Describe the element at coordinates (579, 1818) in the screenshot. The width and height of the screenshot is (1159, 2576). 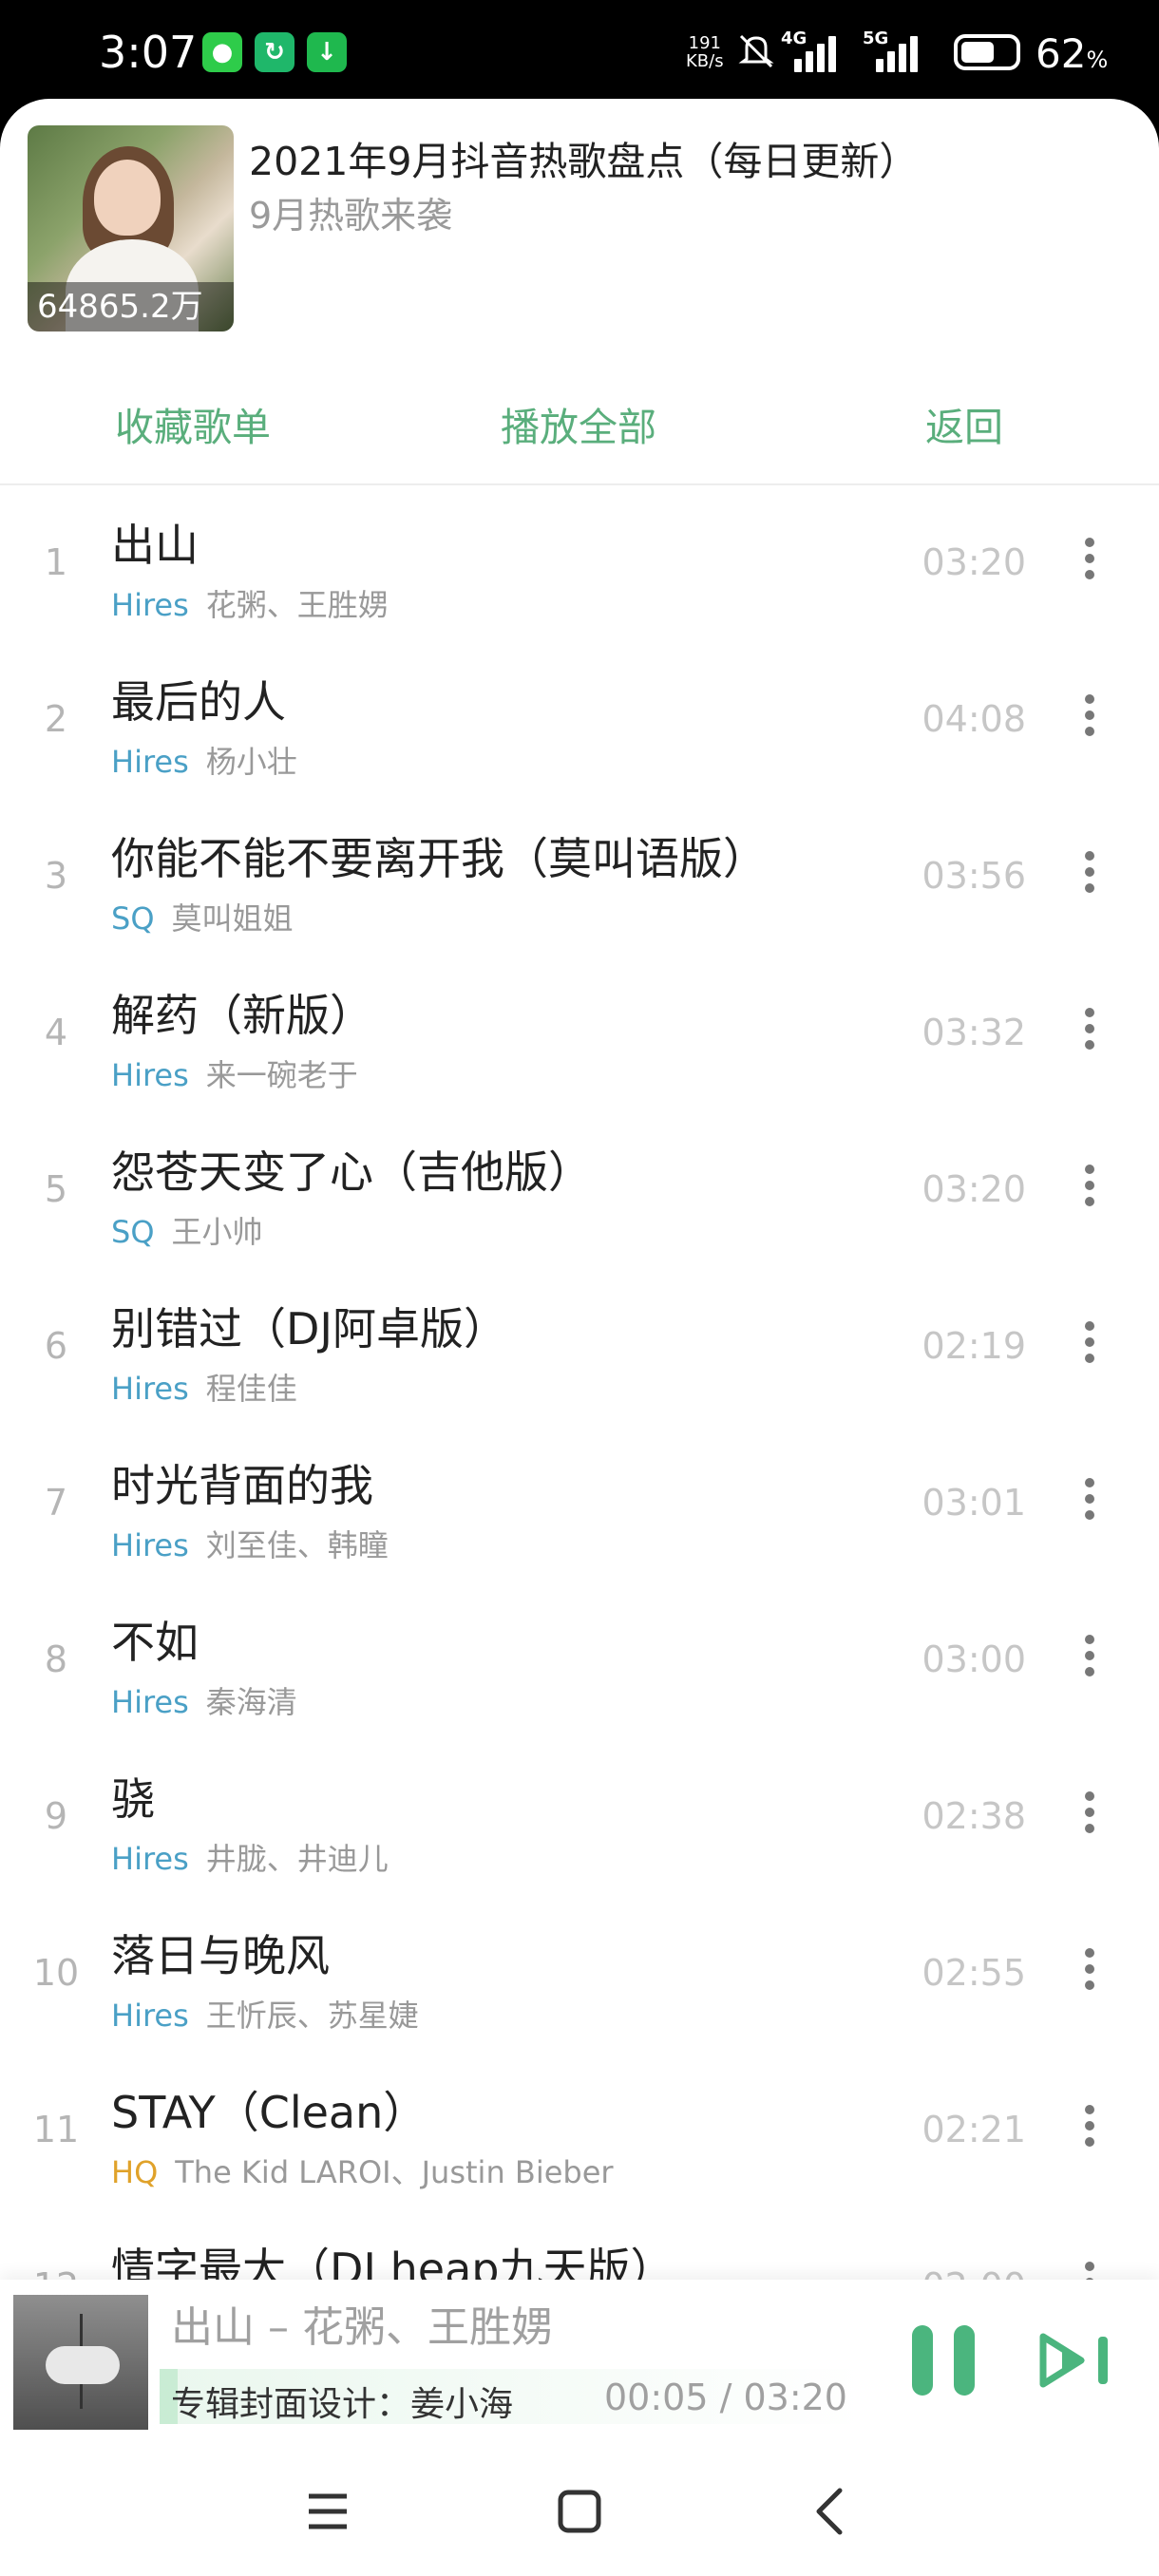
I see `song-row: 9 骁 Hires 井胧、井迪儿 02:38` at that location.